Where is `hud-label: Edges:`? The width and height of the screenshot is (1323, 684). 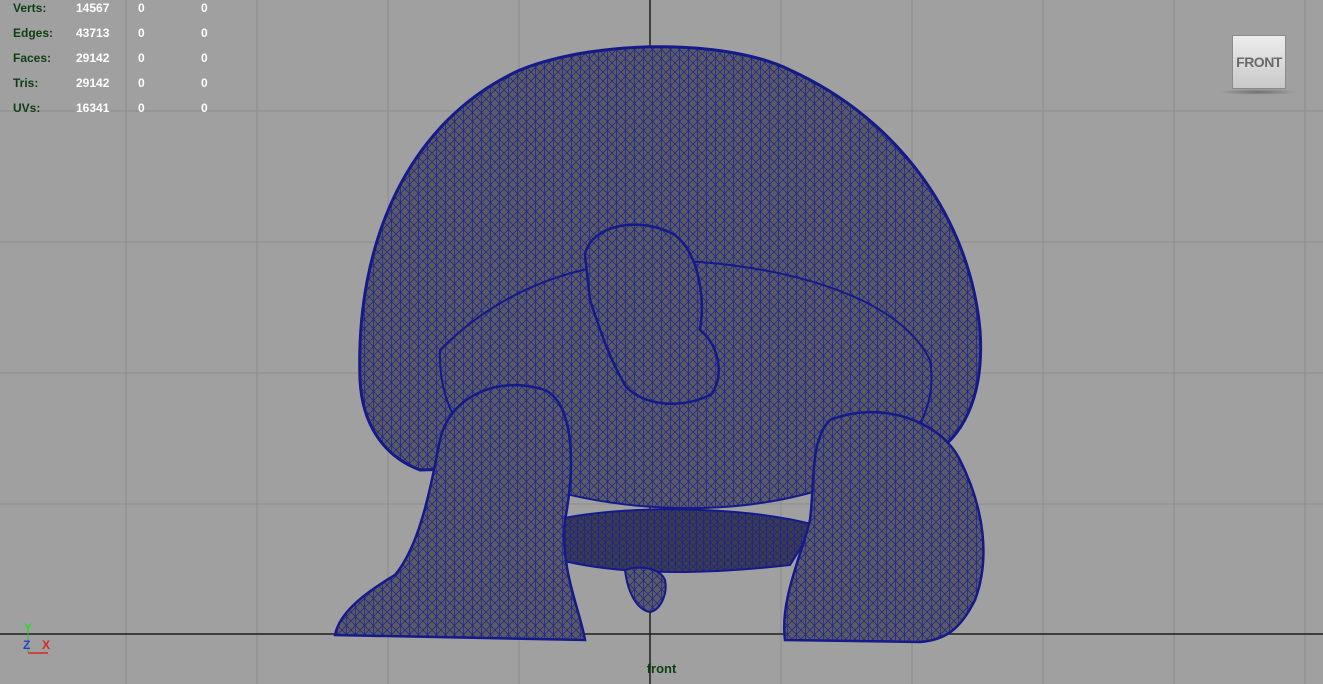
hud-label: Edges: is located at coordinates (33, 33).